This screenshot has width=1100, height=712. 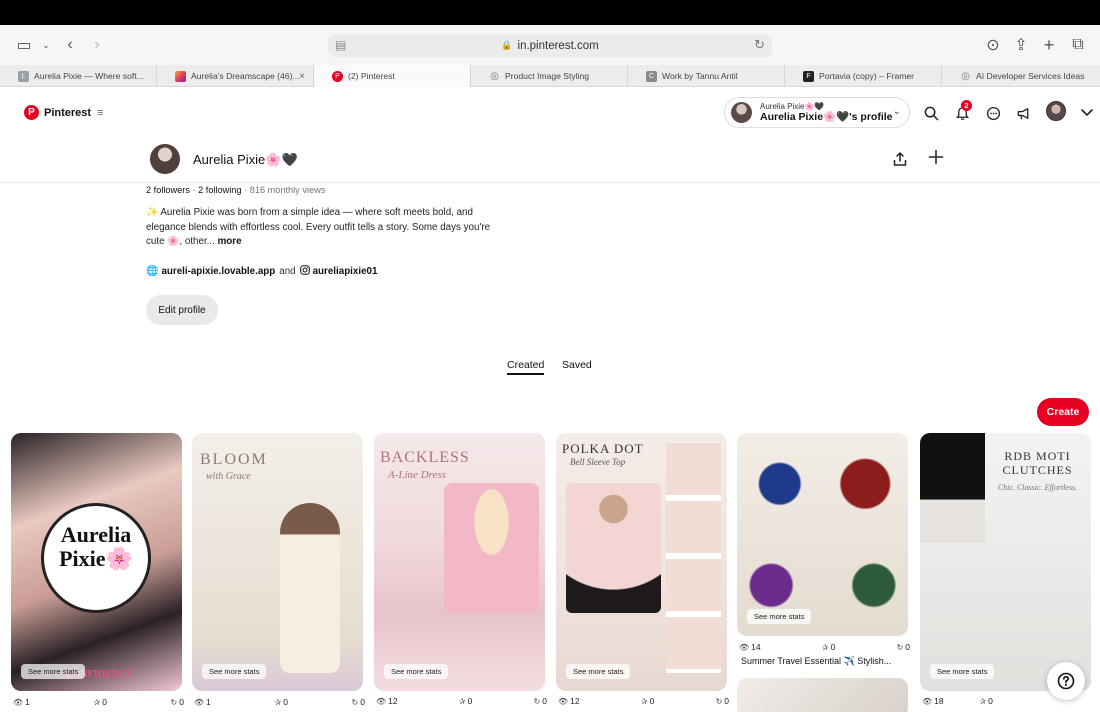 I want to click on new-tab-icon: +, so click(x=1049, y=45).